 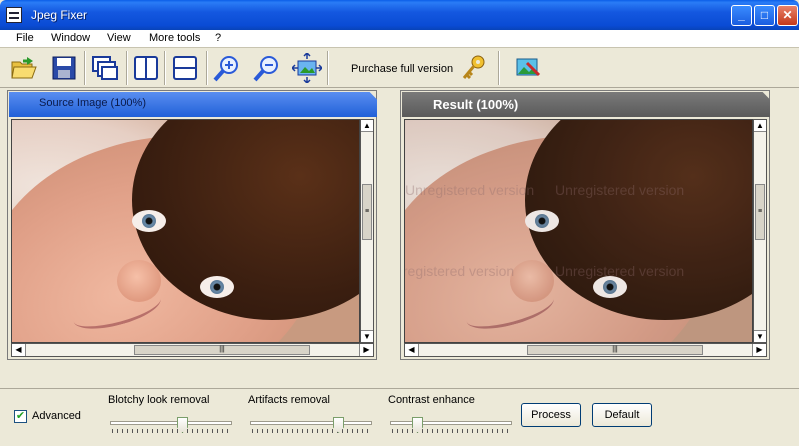 What do you see at coordinates (193, 104) in the screenshot?
I see `source-panel-header: Source Image (100%)` at bounding box center [193, 104].